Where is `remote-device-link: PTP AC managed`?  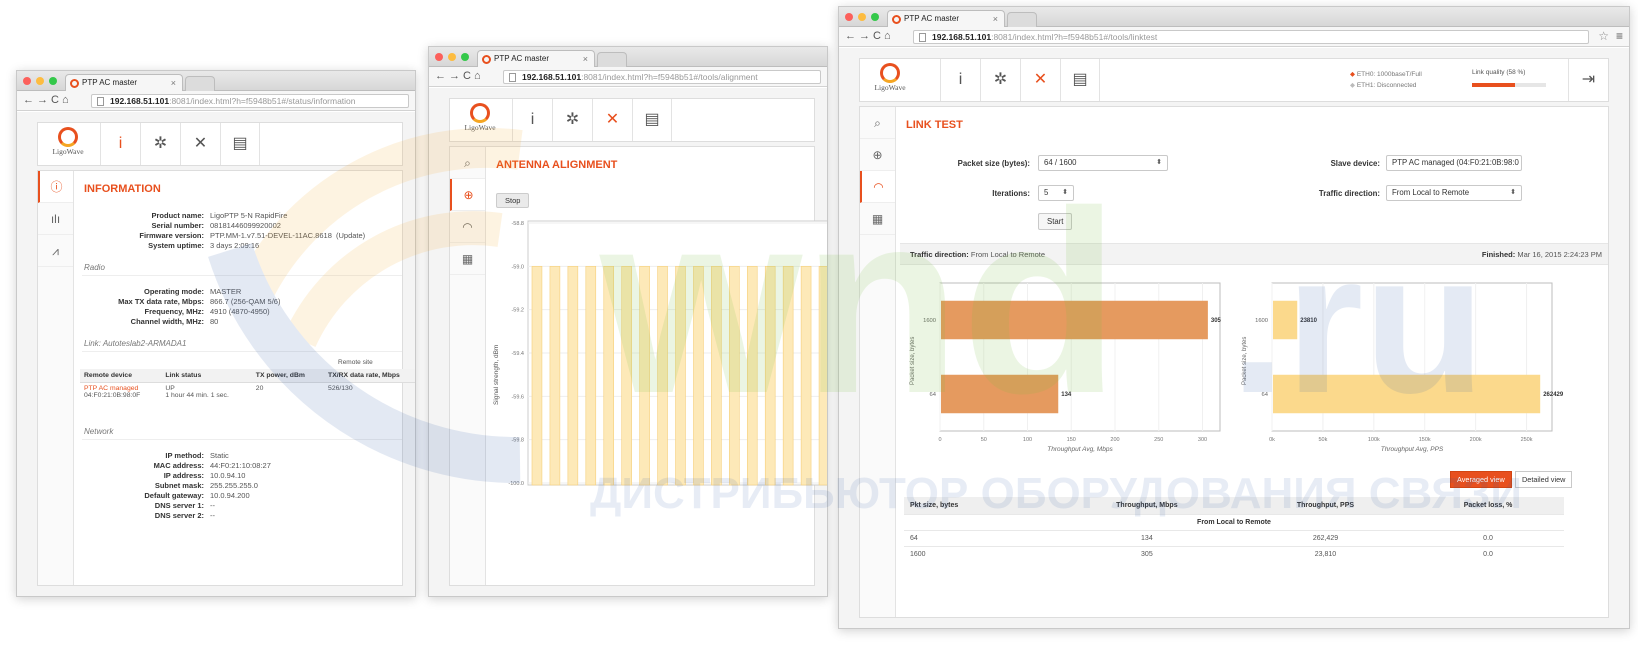 remote-device-link: PTP AC managed is located at coordinates (111, 388).